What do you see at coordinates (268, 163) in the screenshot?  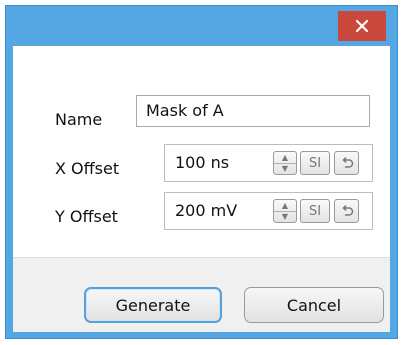 I see `x-offset-field: 100 ns ▲ ▼ SI` at bounding box center [268, 163].